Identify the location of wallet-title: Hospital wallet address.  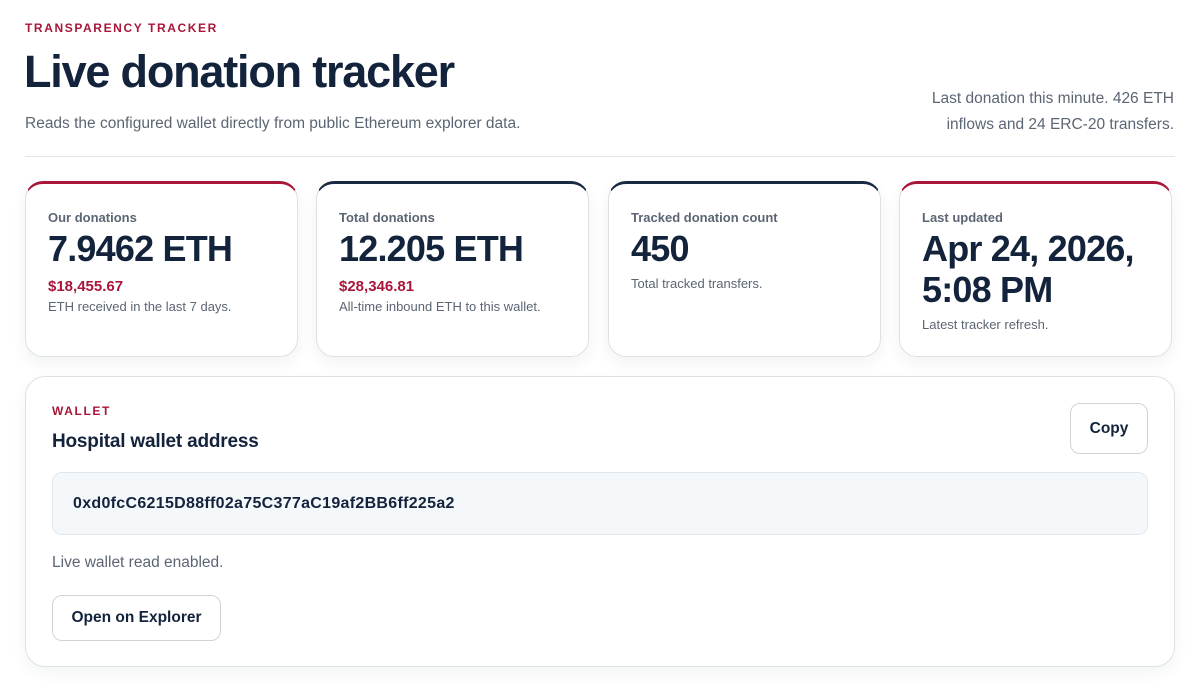
(155, 441).